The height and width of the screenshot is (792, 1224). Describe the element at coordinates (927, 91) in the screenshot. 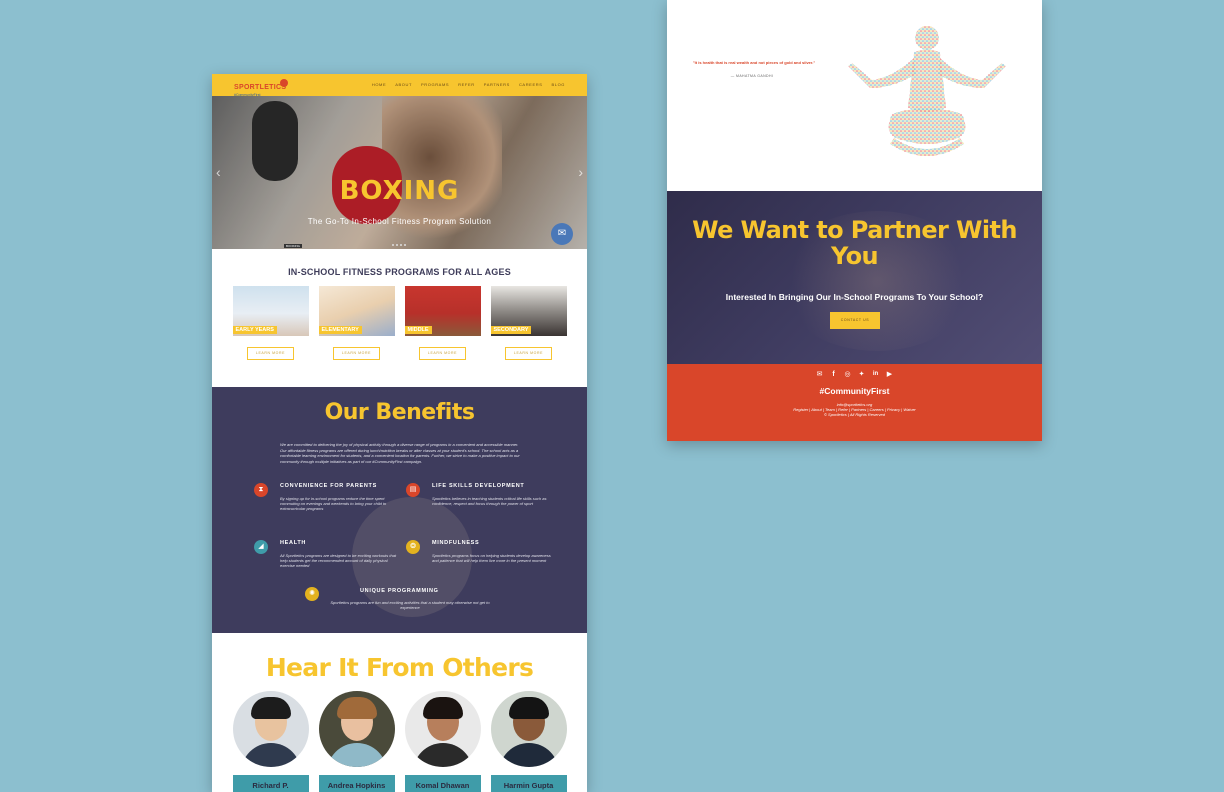

I see `yoga-figure-illustration` at that location.